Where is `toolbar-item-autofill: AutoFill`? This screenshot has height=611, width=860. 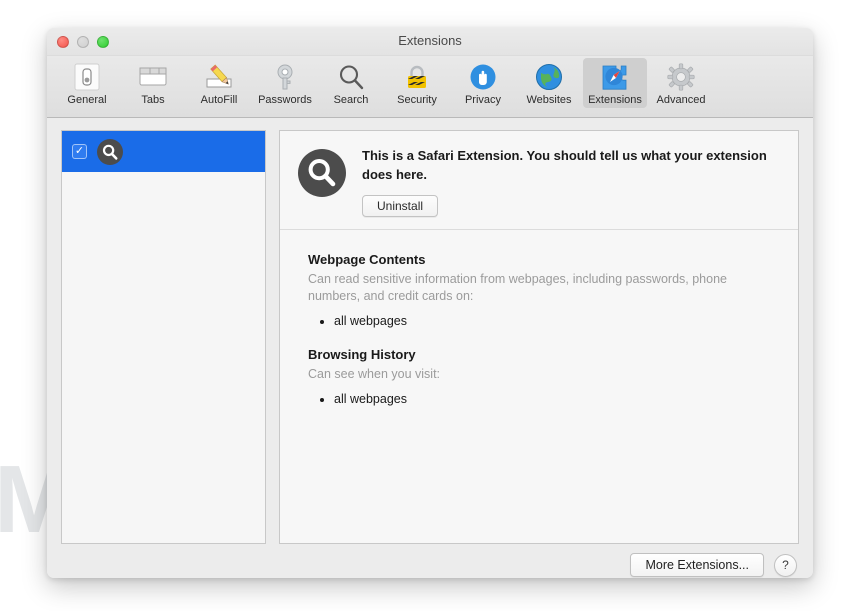 toolbar-item-autofill: AutoFill is located at coordinates (219, 83).